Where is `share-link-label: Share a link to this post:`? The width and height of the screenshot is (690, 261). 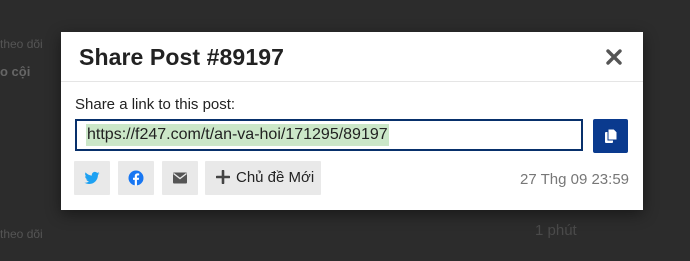 share-link-label: Share a link to this post: is located at coordinates (155, 104).